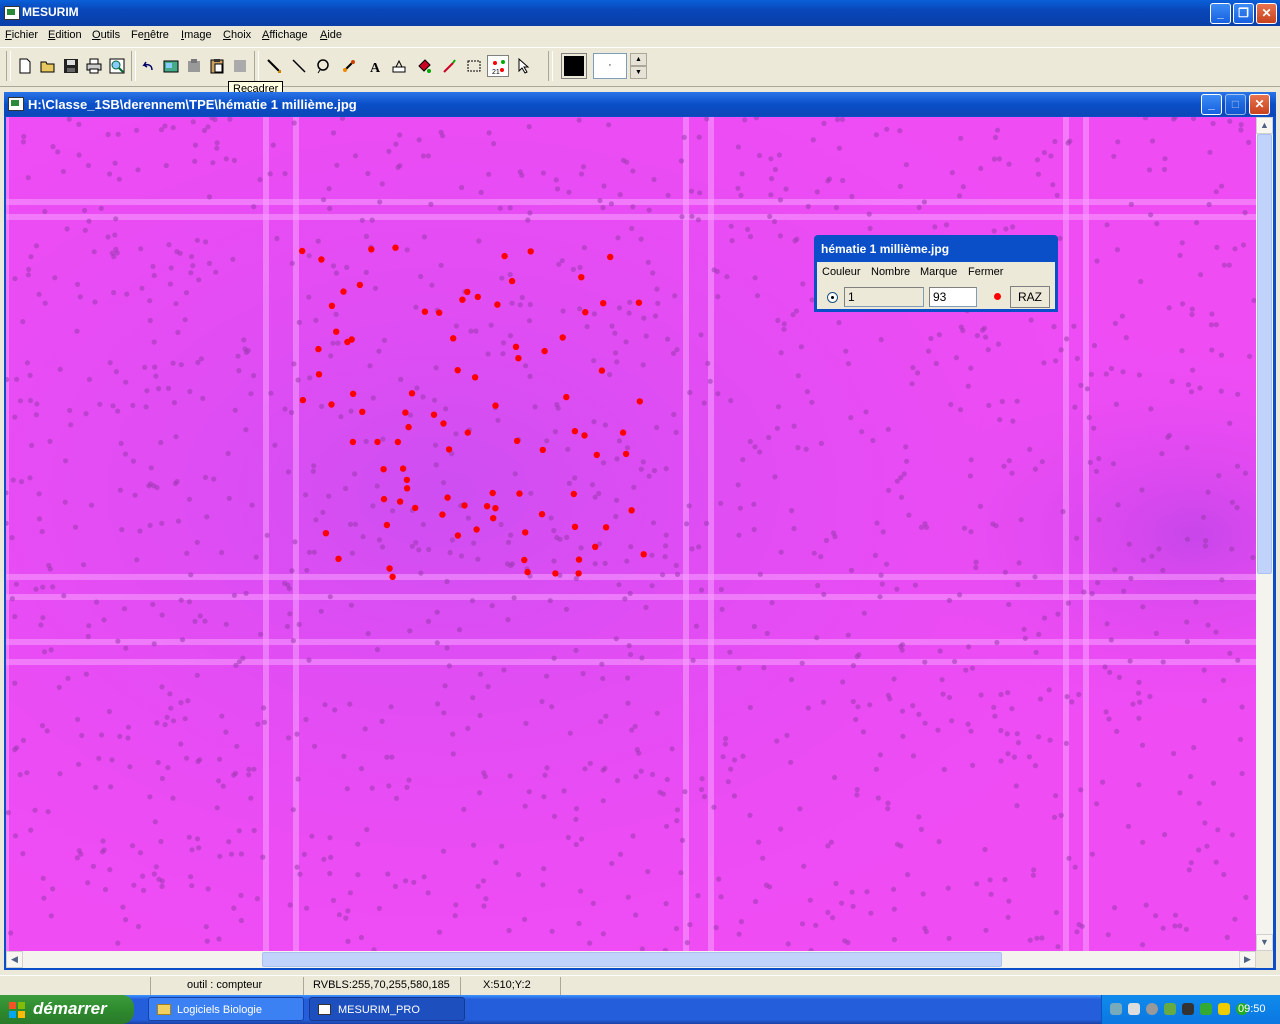 The height and width of the screenshot is (1024, 1280). Describe the element at coordinates (884, 297) in the screenshot. I see `color-index-field: 1` at that location.